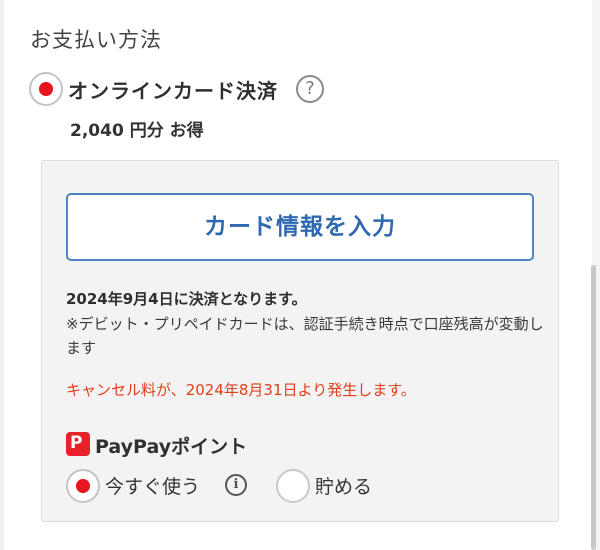 This screenshot has width=600, height=550. Describe the element at coordinates (96, 40) in the screenshot. I see `section-title: お支払い方法` at that location.